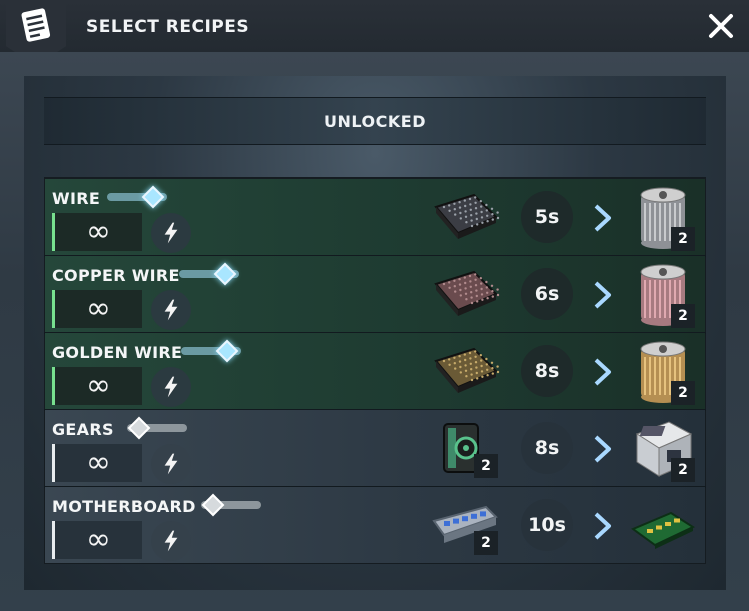  Describe the element at coordinates (721, 26) in the screenshot. I see `close-icon` at that location.